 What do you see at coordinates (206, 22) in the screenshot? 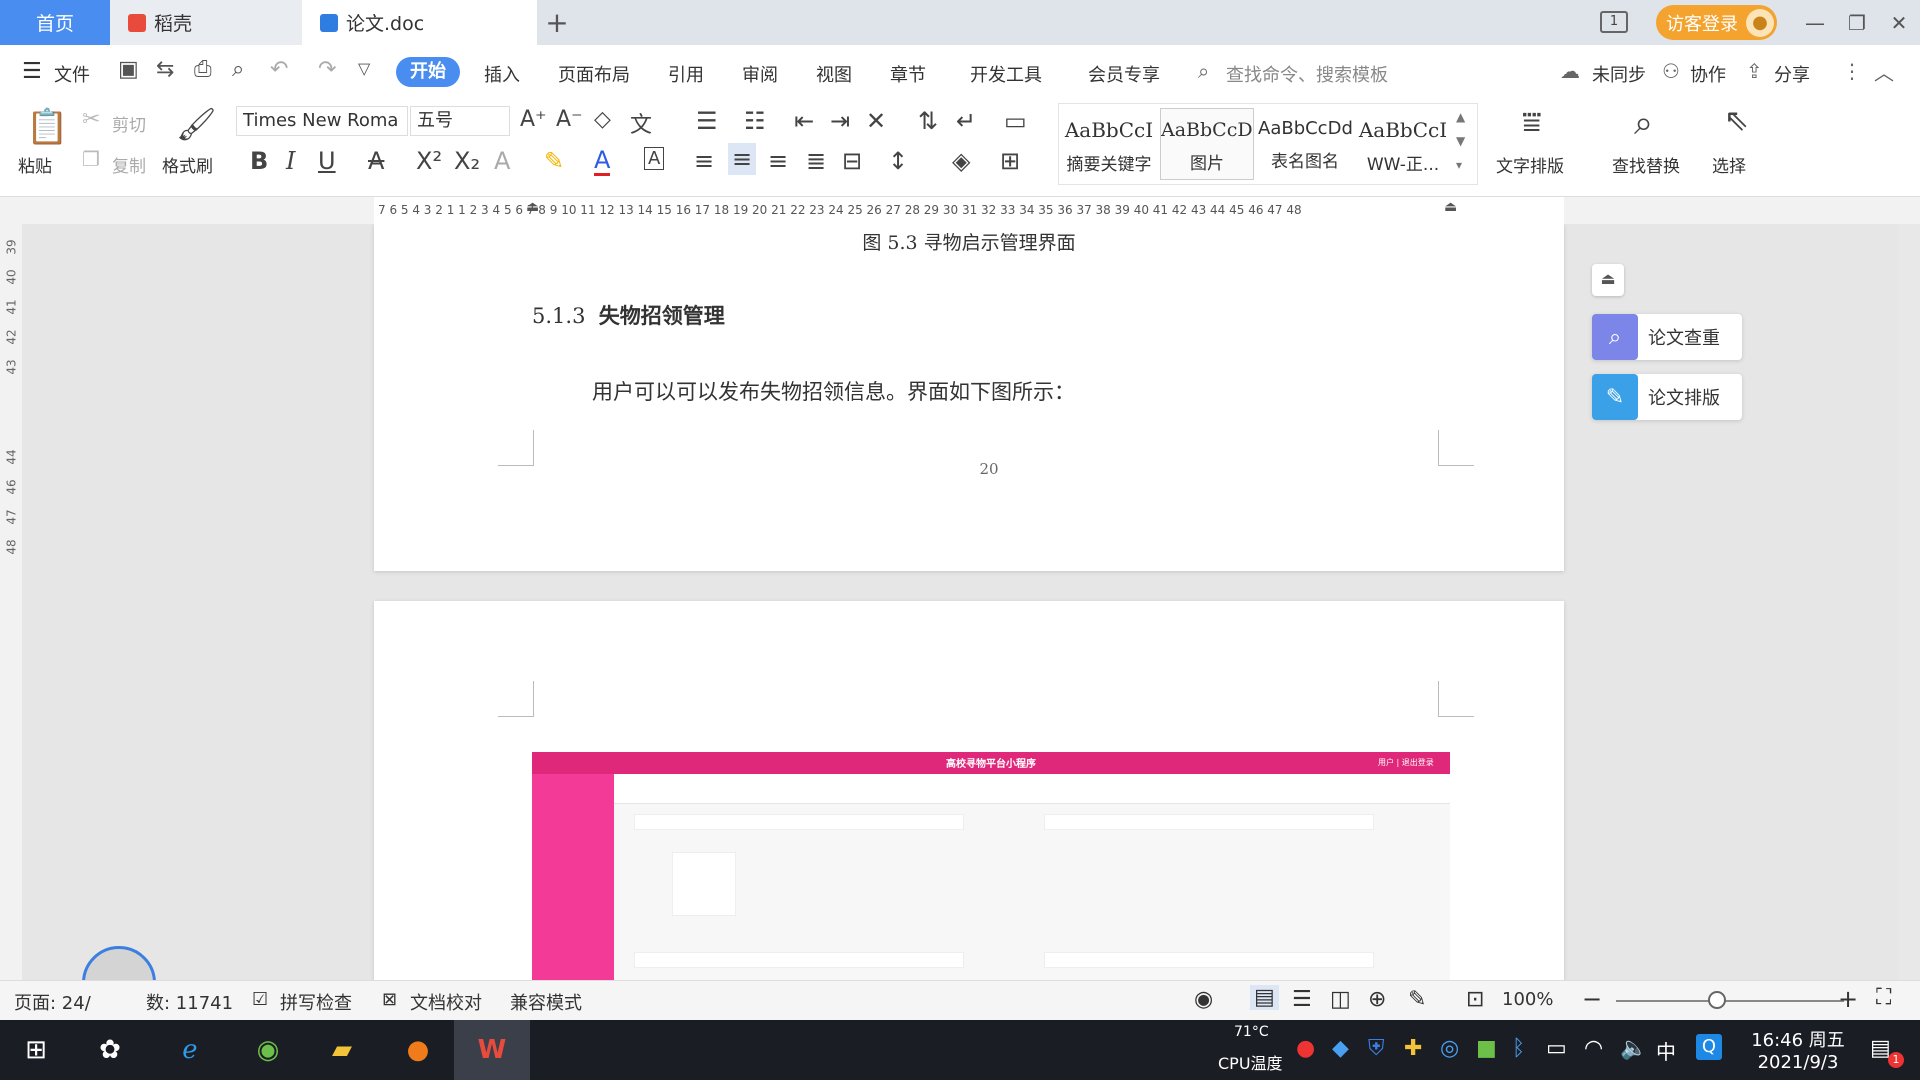
I see `tab-daoke: 稻壳` at bounding box center [206, 22].